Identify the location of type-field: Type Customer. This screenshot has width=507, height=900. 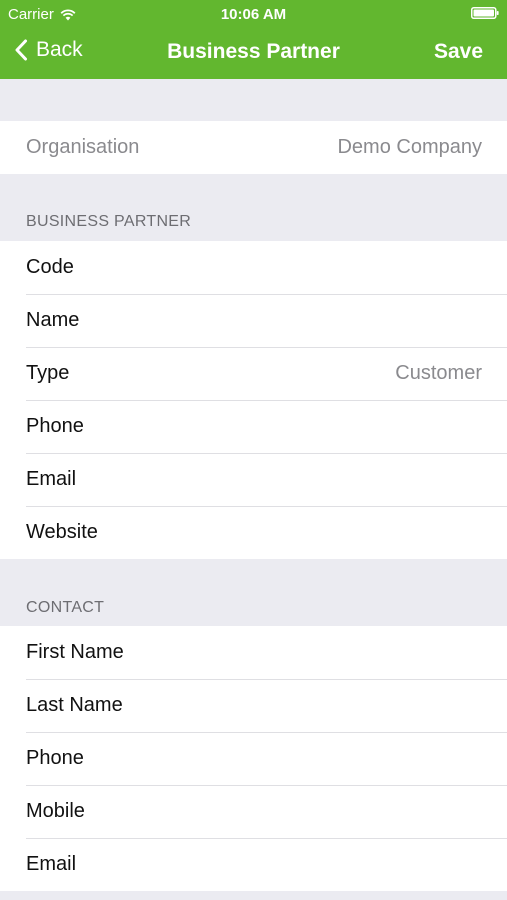
(253, 373).